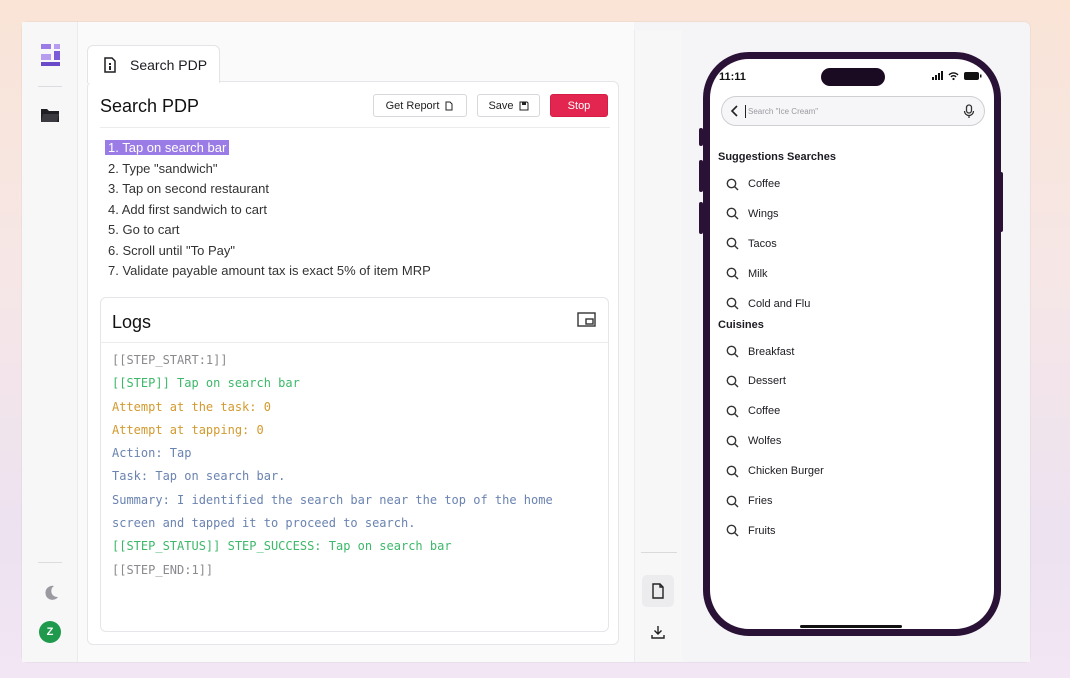  I want to click on suggestion-item: Cold and Flu, so click(768, 304).